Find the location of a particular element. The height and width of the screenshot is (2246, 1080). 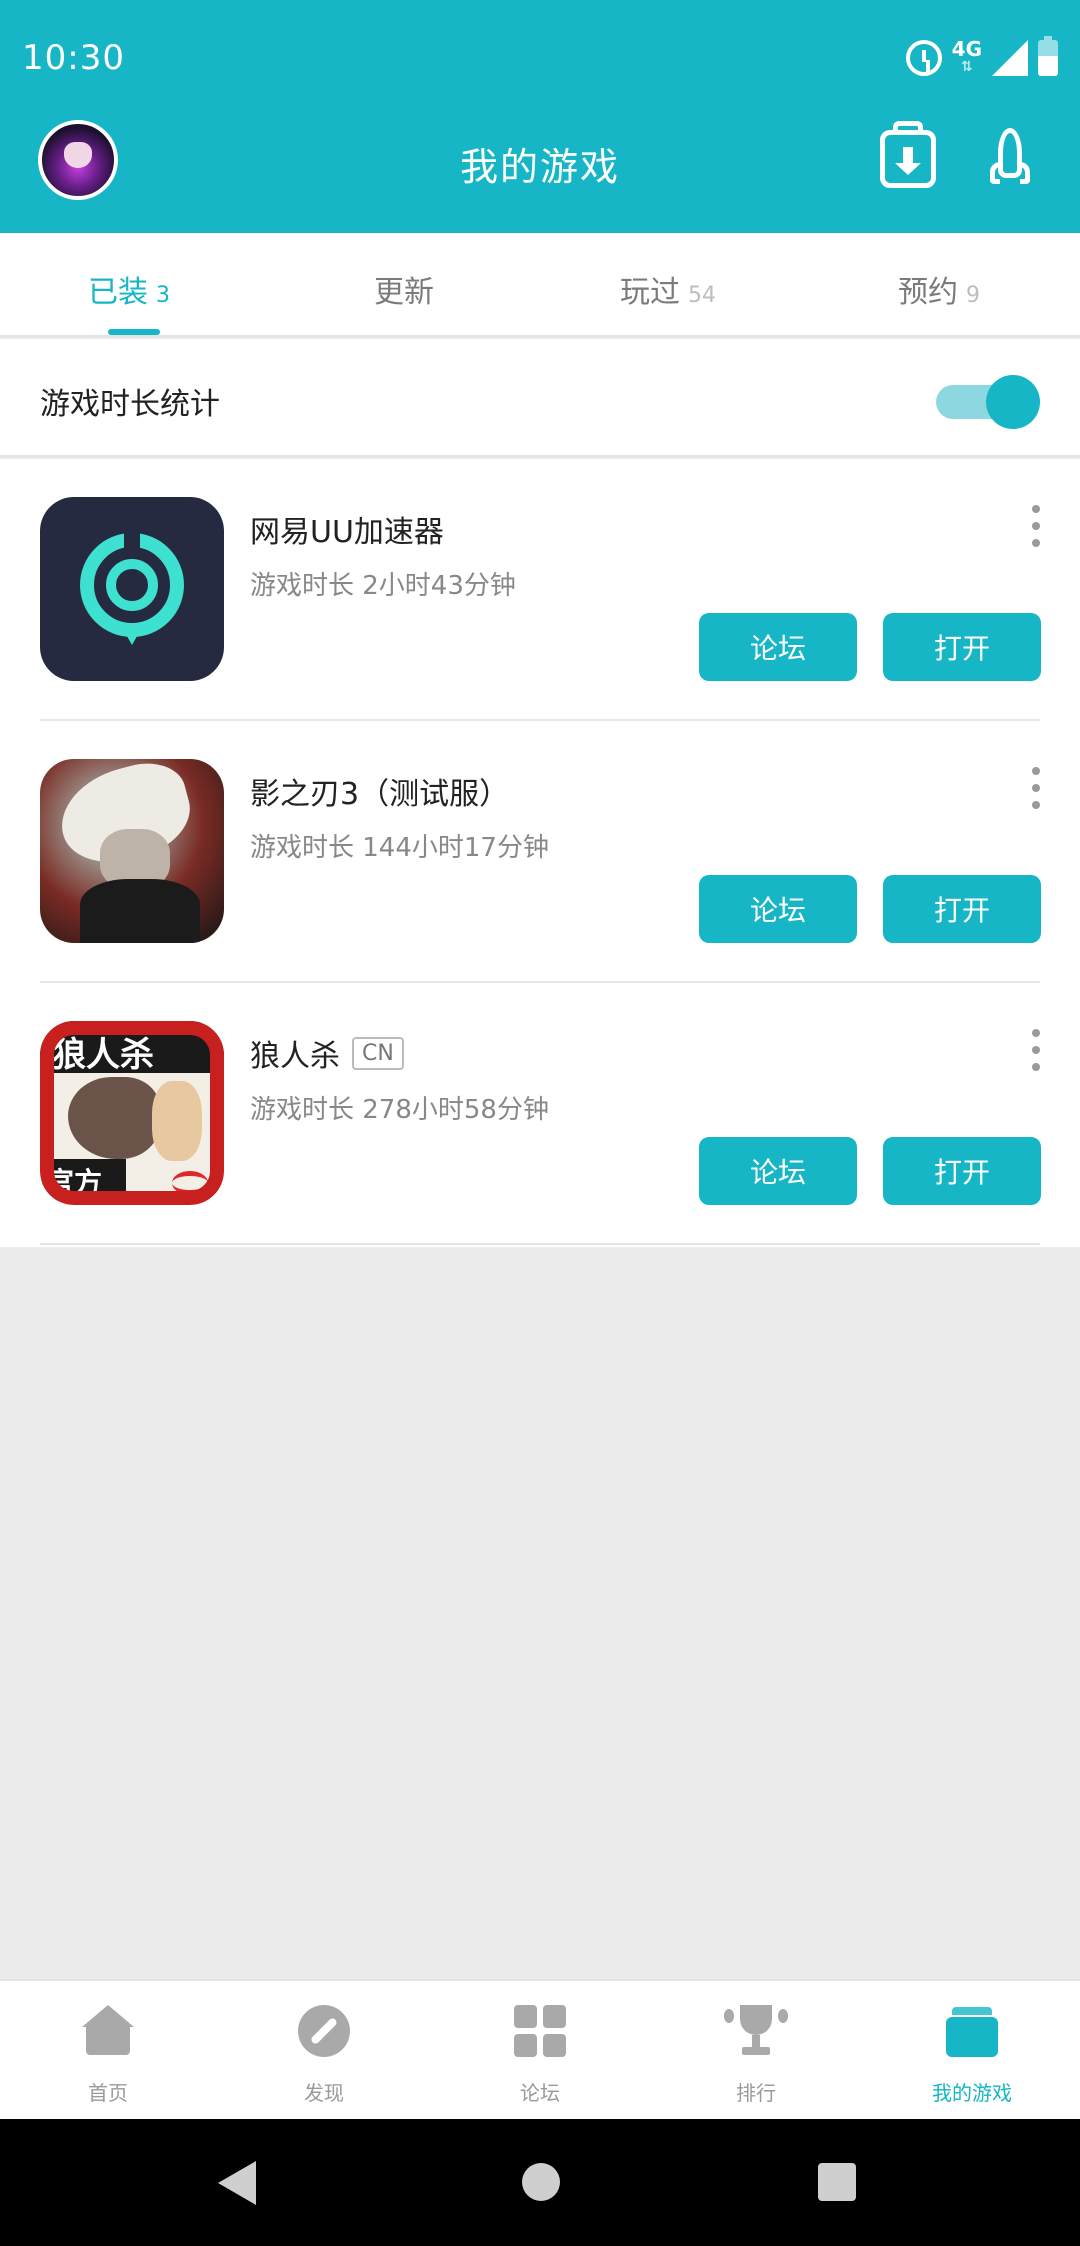

tab-updates: 更新 is located at coordinates (404, 289).